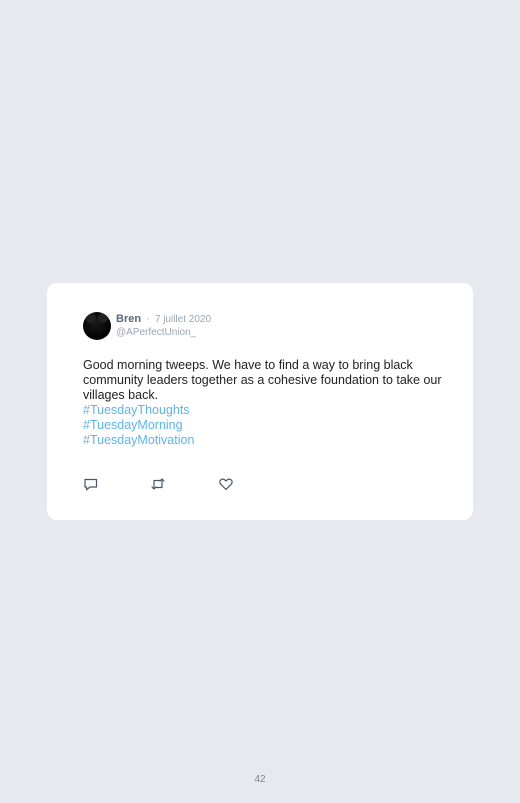 Image resolution: width=520 pixels, height=803 pixels. Describe the element at coordinates (268, 410) in the screenshot. I see `hashtag-link: #TuesdayThoughts` at that location.